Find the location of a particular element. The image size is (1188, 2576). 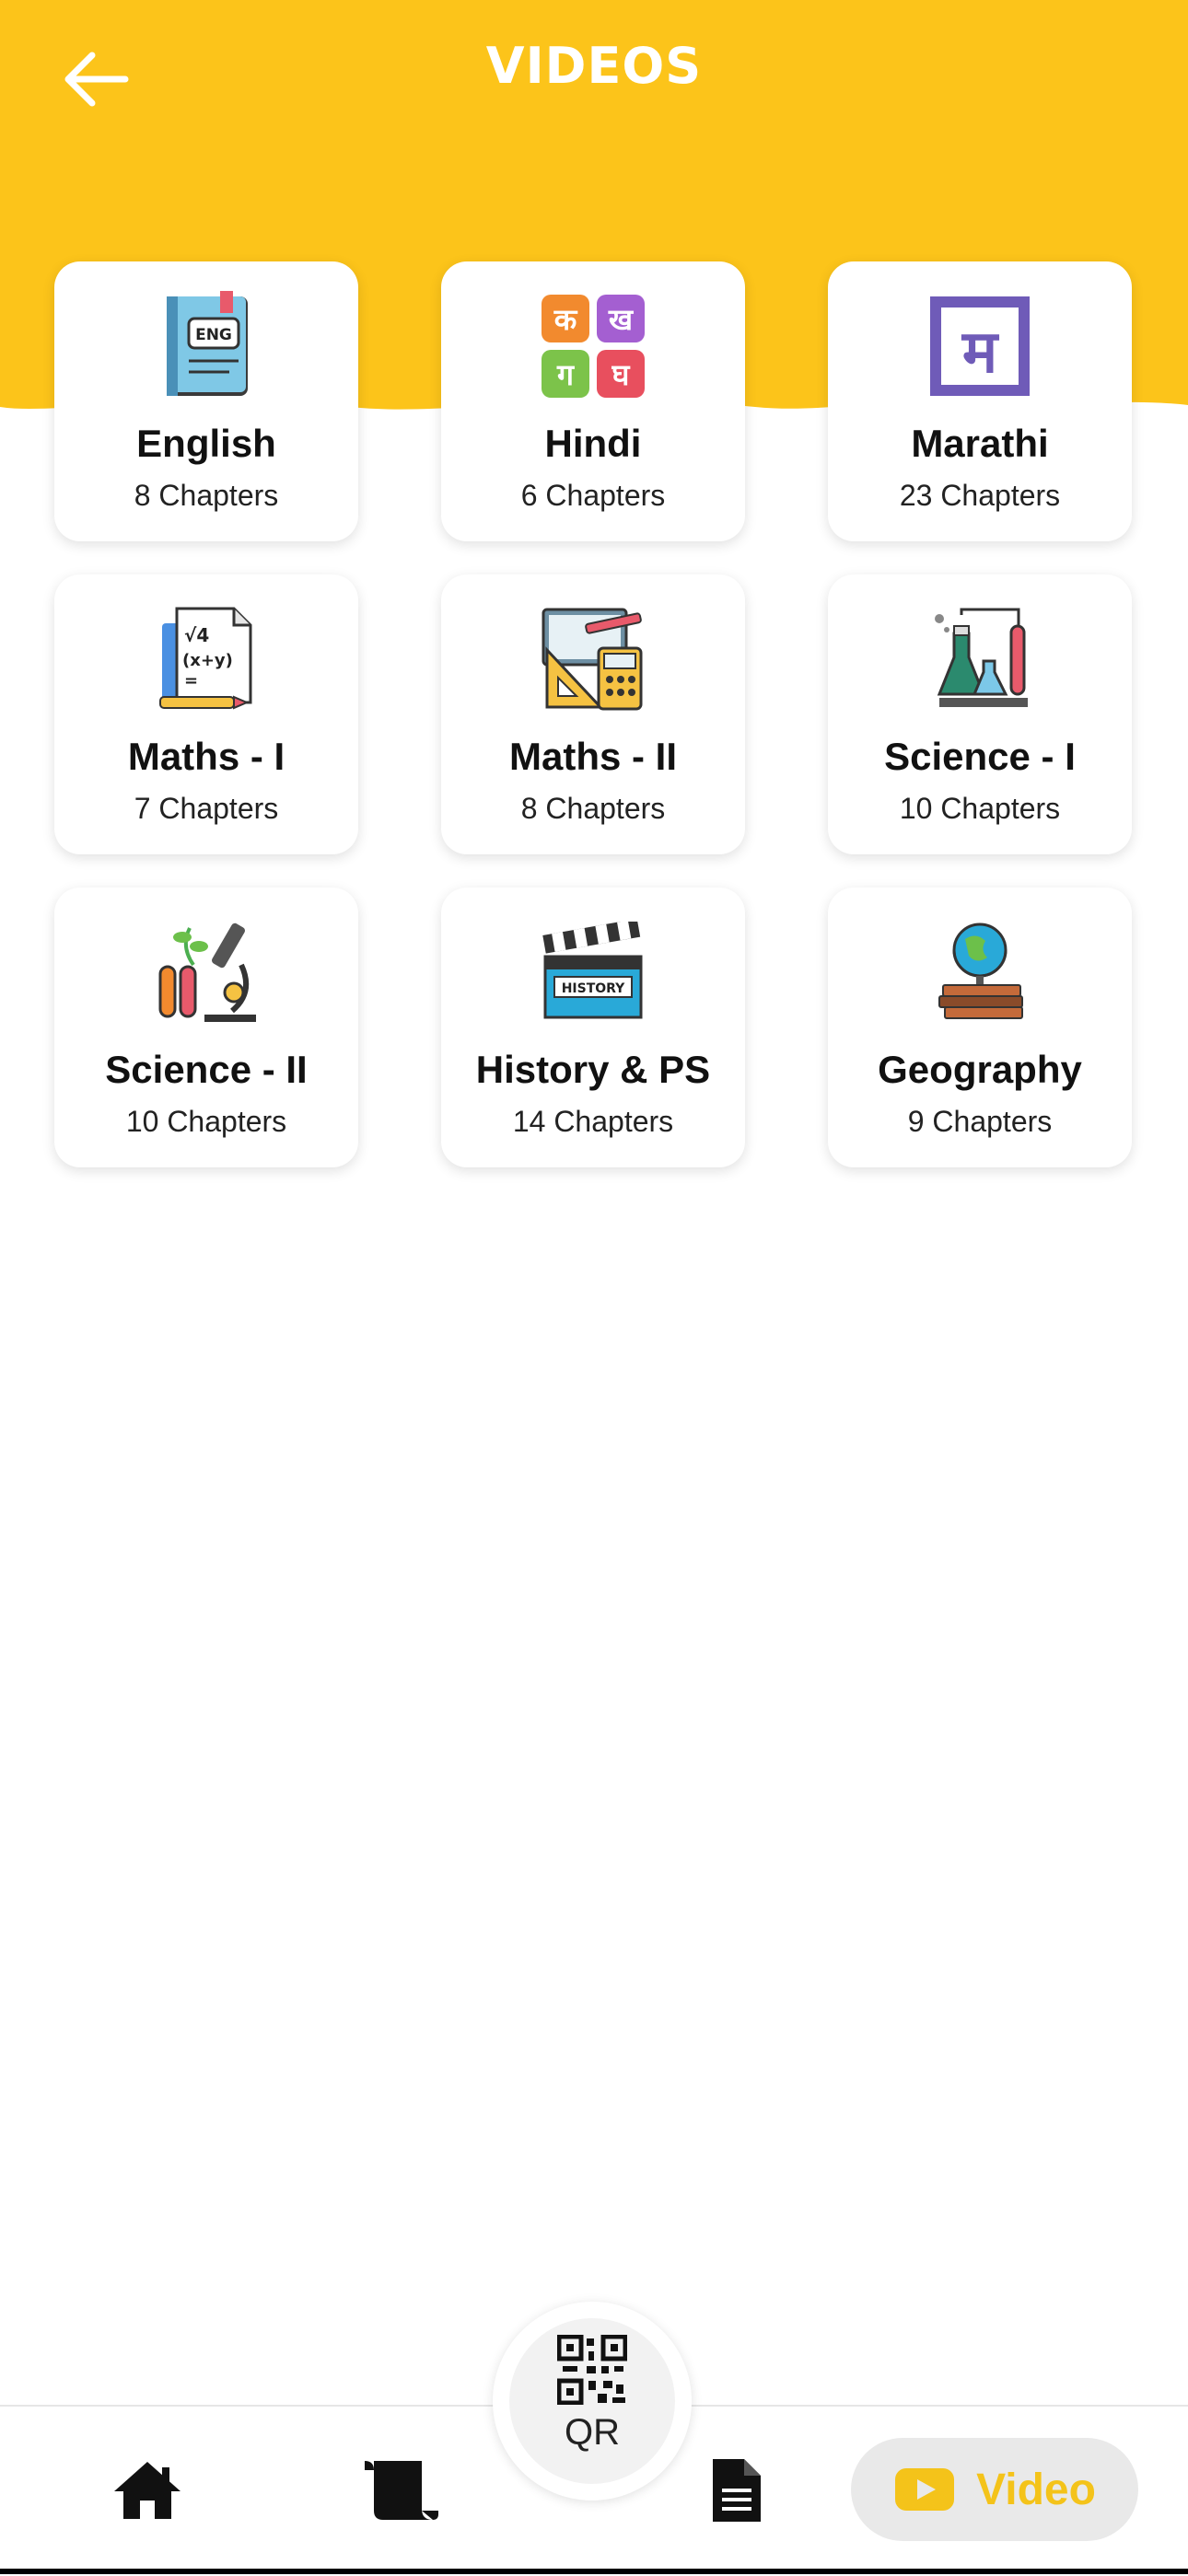

subject-card-hindi: क ख ग घ Hindi 6 Chapters is located at coordinates (593, 401).